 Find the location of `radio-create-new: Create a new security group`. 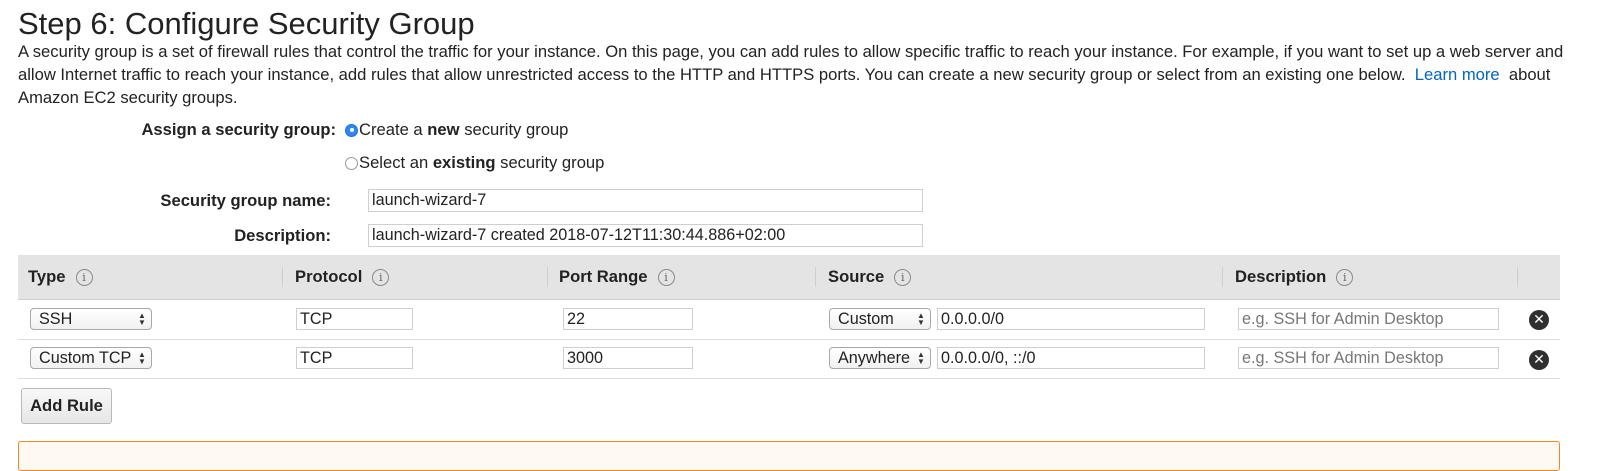

radio-create-new: Create a new security group is located at coordinates (456, 130).